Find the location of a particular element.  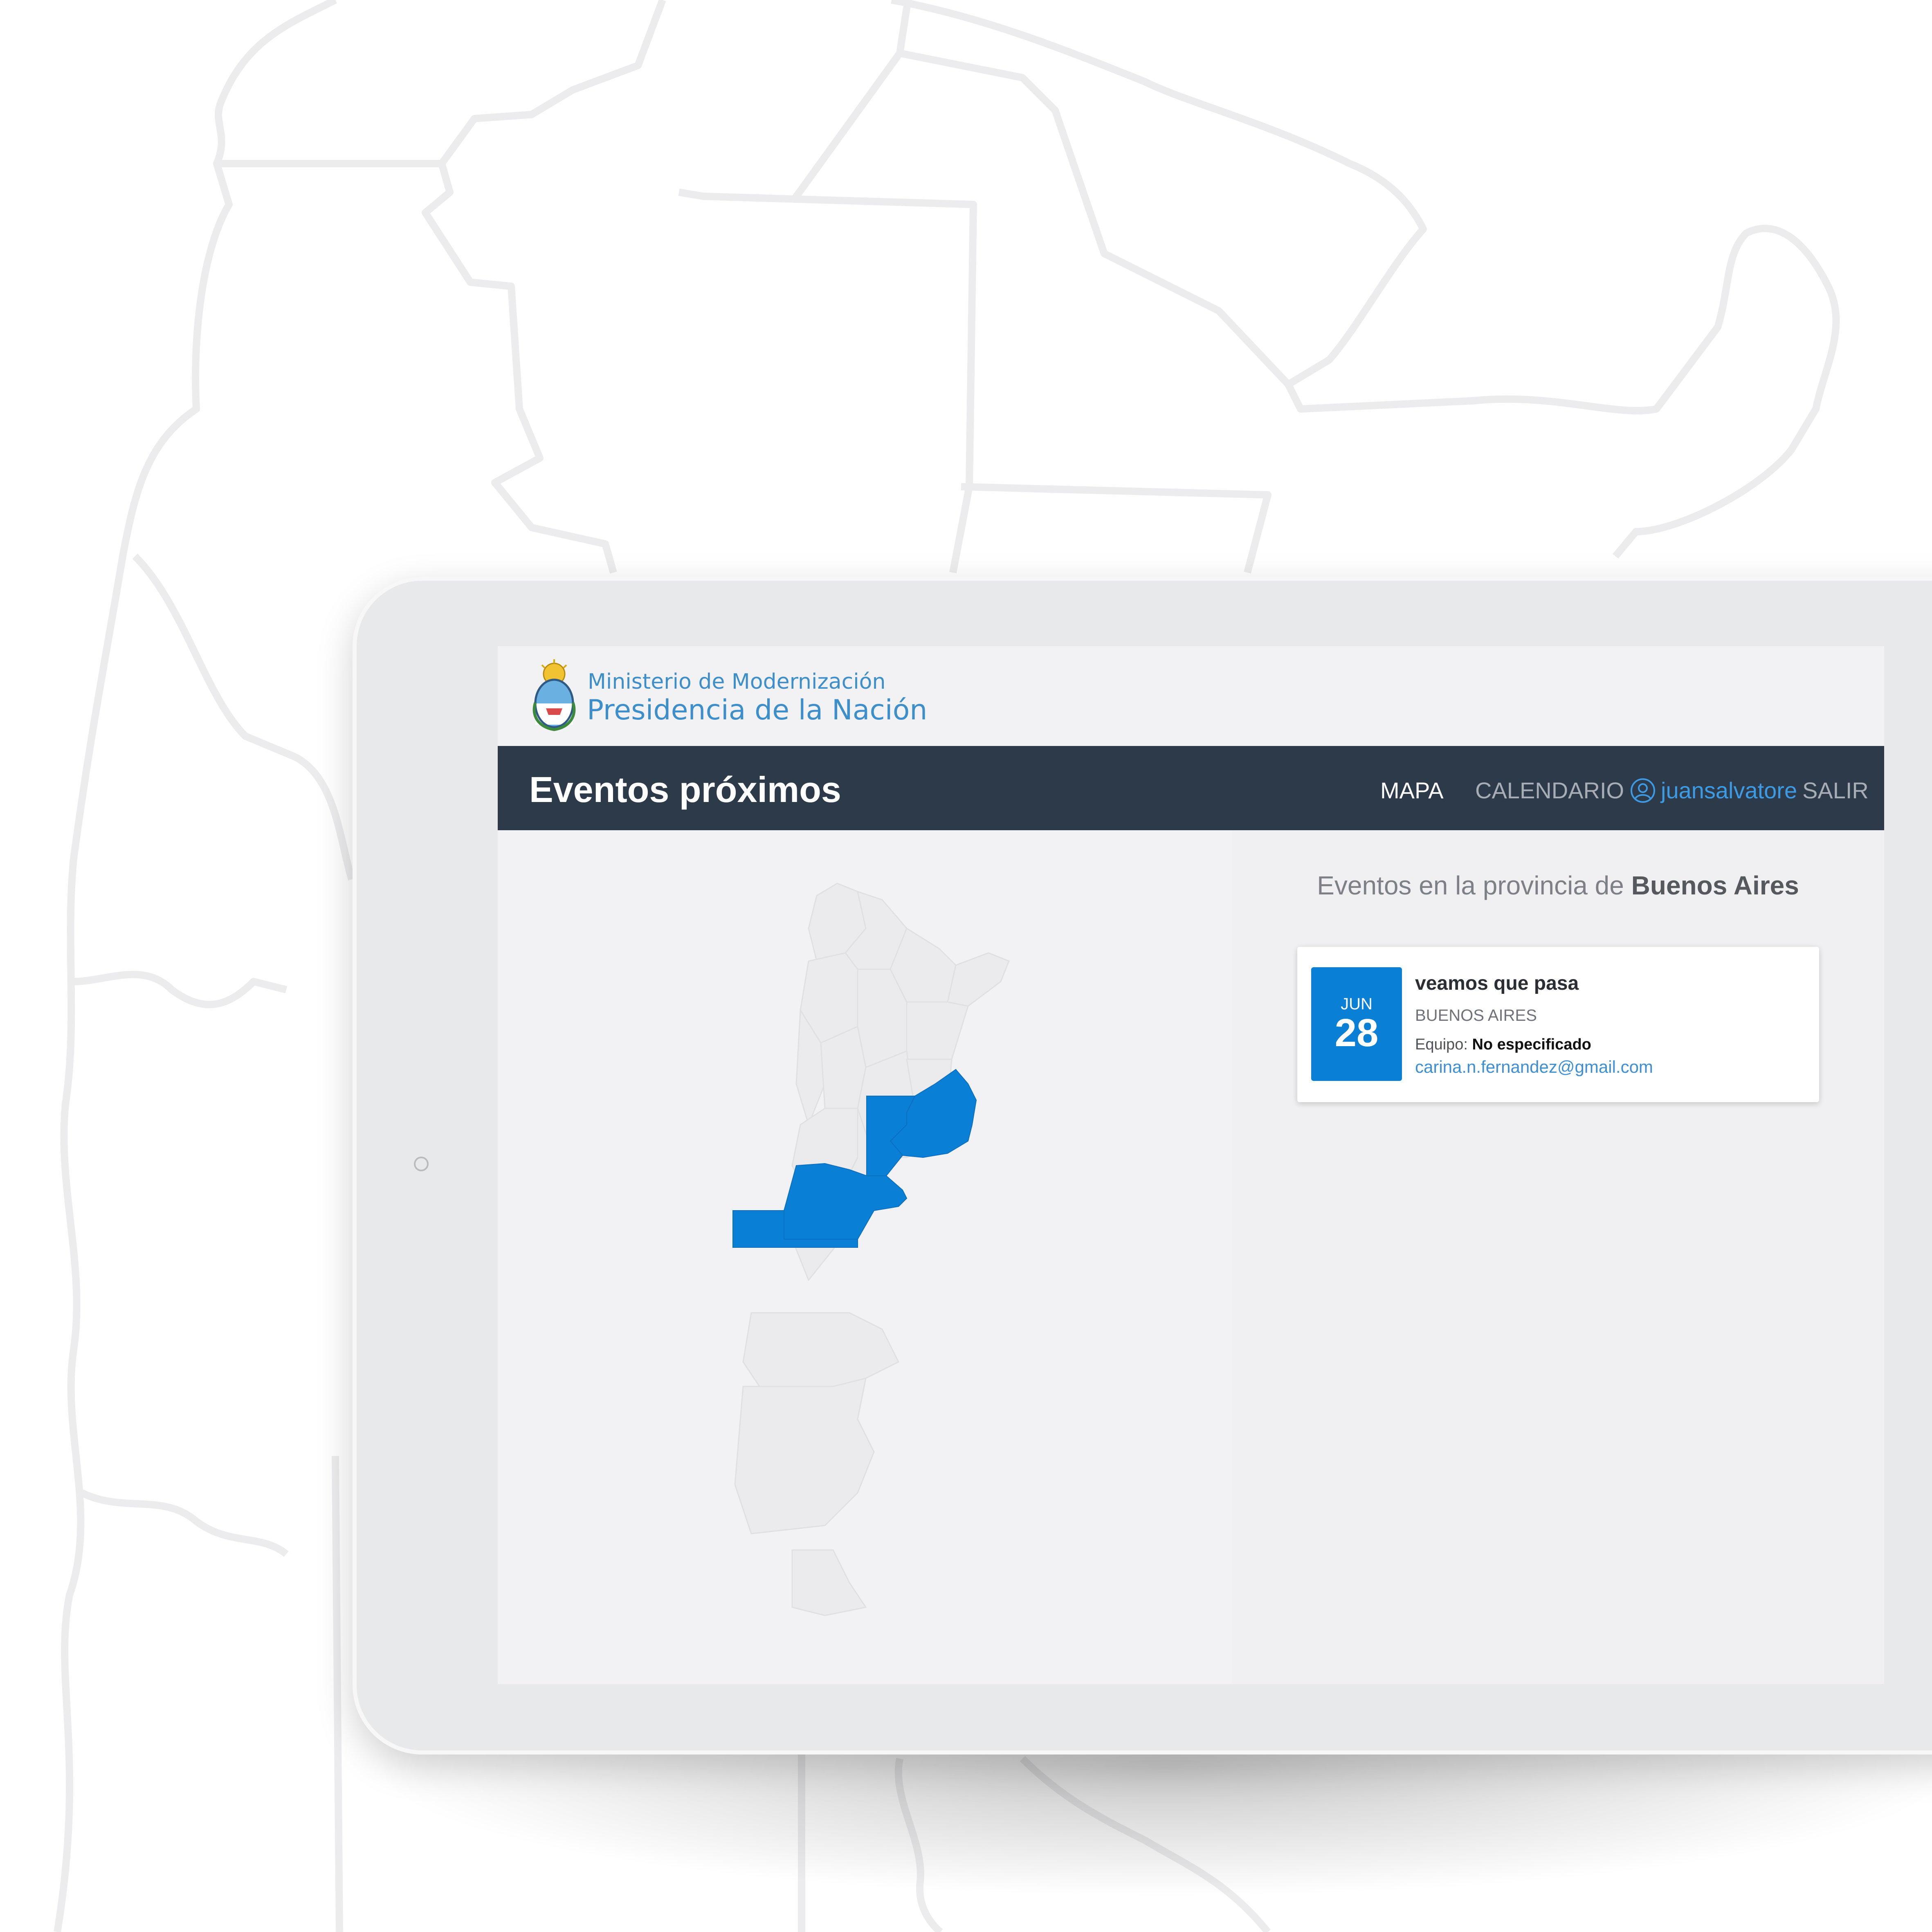

events-heading: Eventos en la provincia de Buenos Aires is located at coordinates (1558, 886).